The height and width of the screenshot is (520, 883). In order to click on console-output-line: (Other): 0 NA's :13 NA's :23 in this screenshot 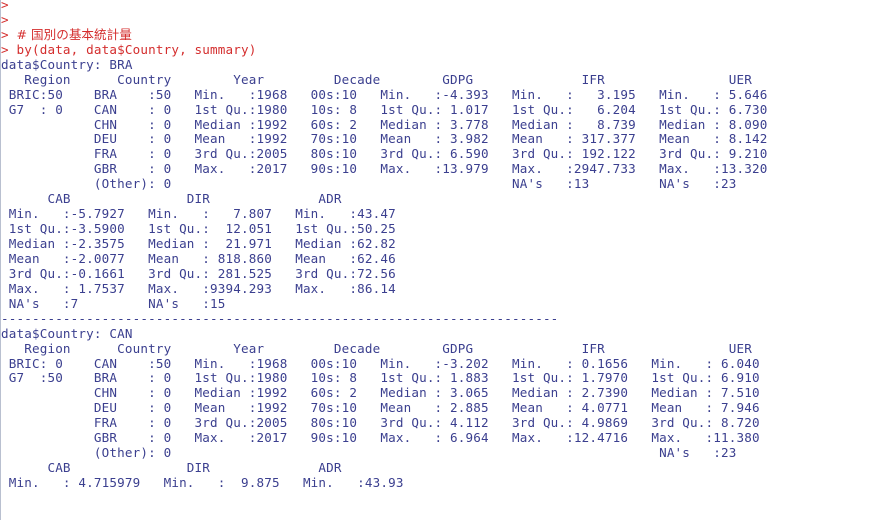, I will do `click(392, 184)`.